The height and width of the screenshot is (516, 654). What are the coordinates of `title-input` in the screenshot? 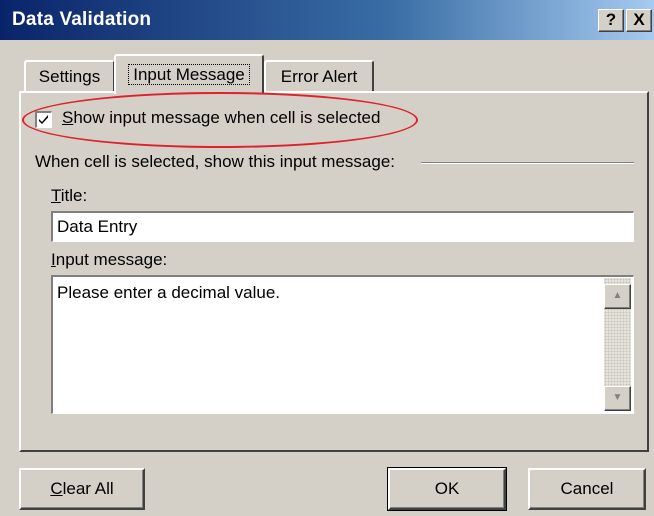 It's located at (342, 226).